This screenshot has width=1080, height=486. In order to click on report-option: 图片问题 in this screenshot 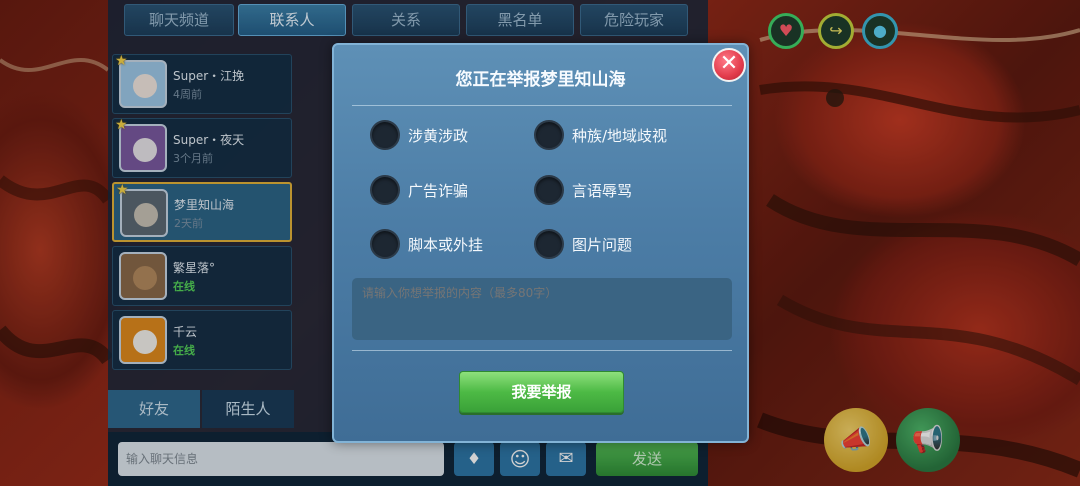, I will do `click(583, 244)`.